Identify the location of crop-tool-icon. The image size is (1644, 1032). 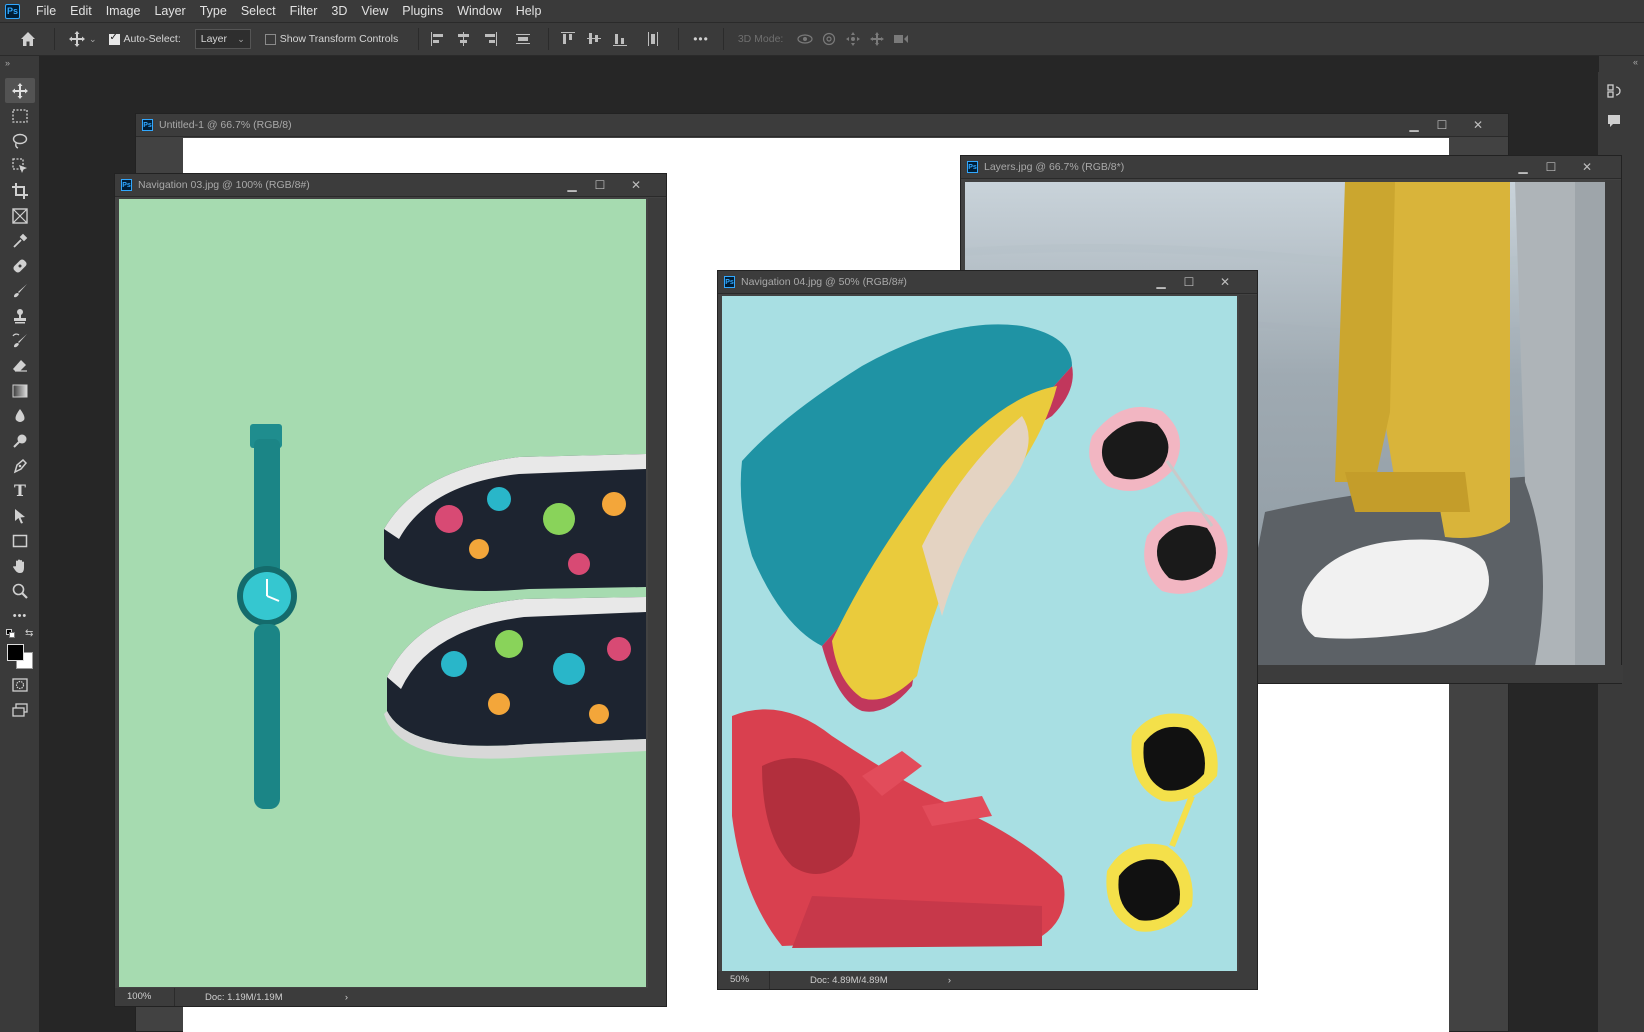
(20, 190).